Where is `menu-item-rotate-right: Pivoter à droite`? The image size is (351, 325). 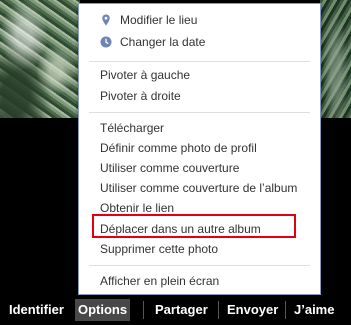
menu-item-rotate-right: Pivoter à droite is located at coordinates (199, 96).